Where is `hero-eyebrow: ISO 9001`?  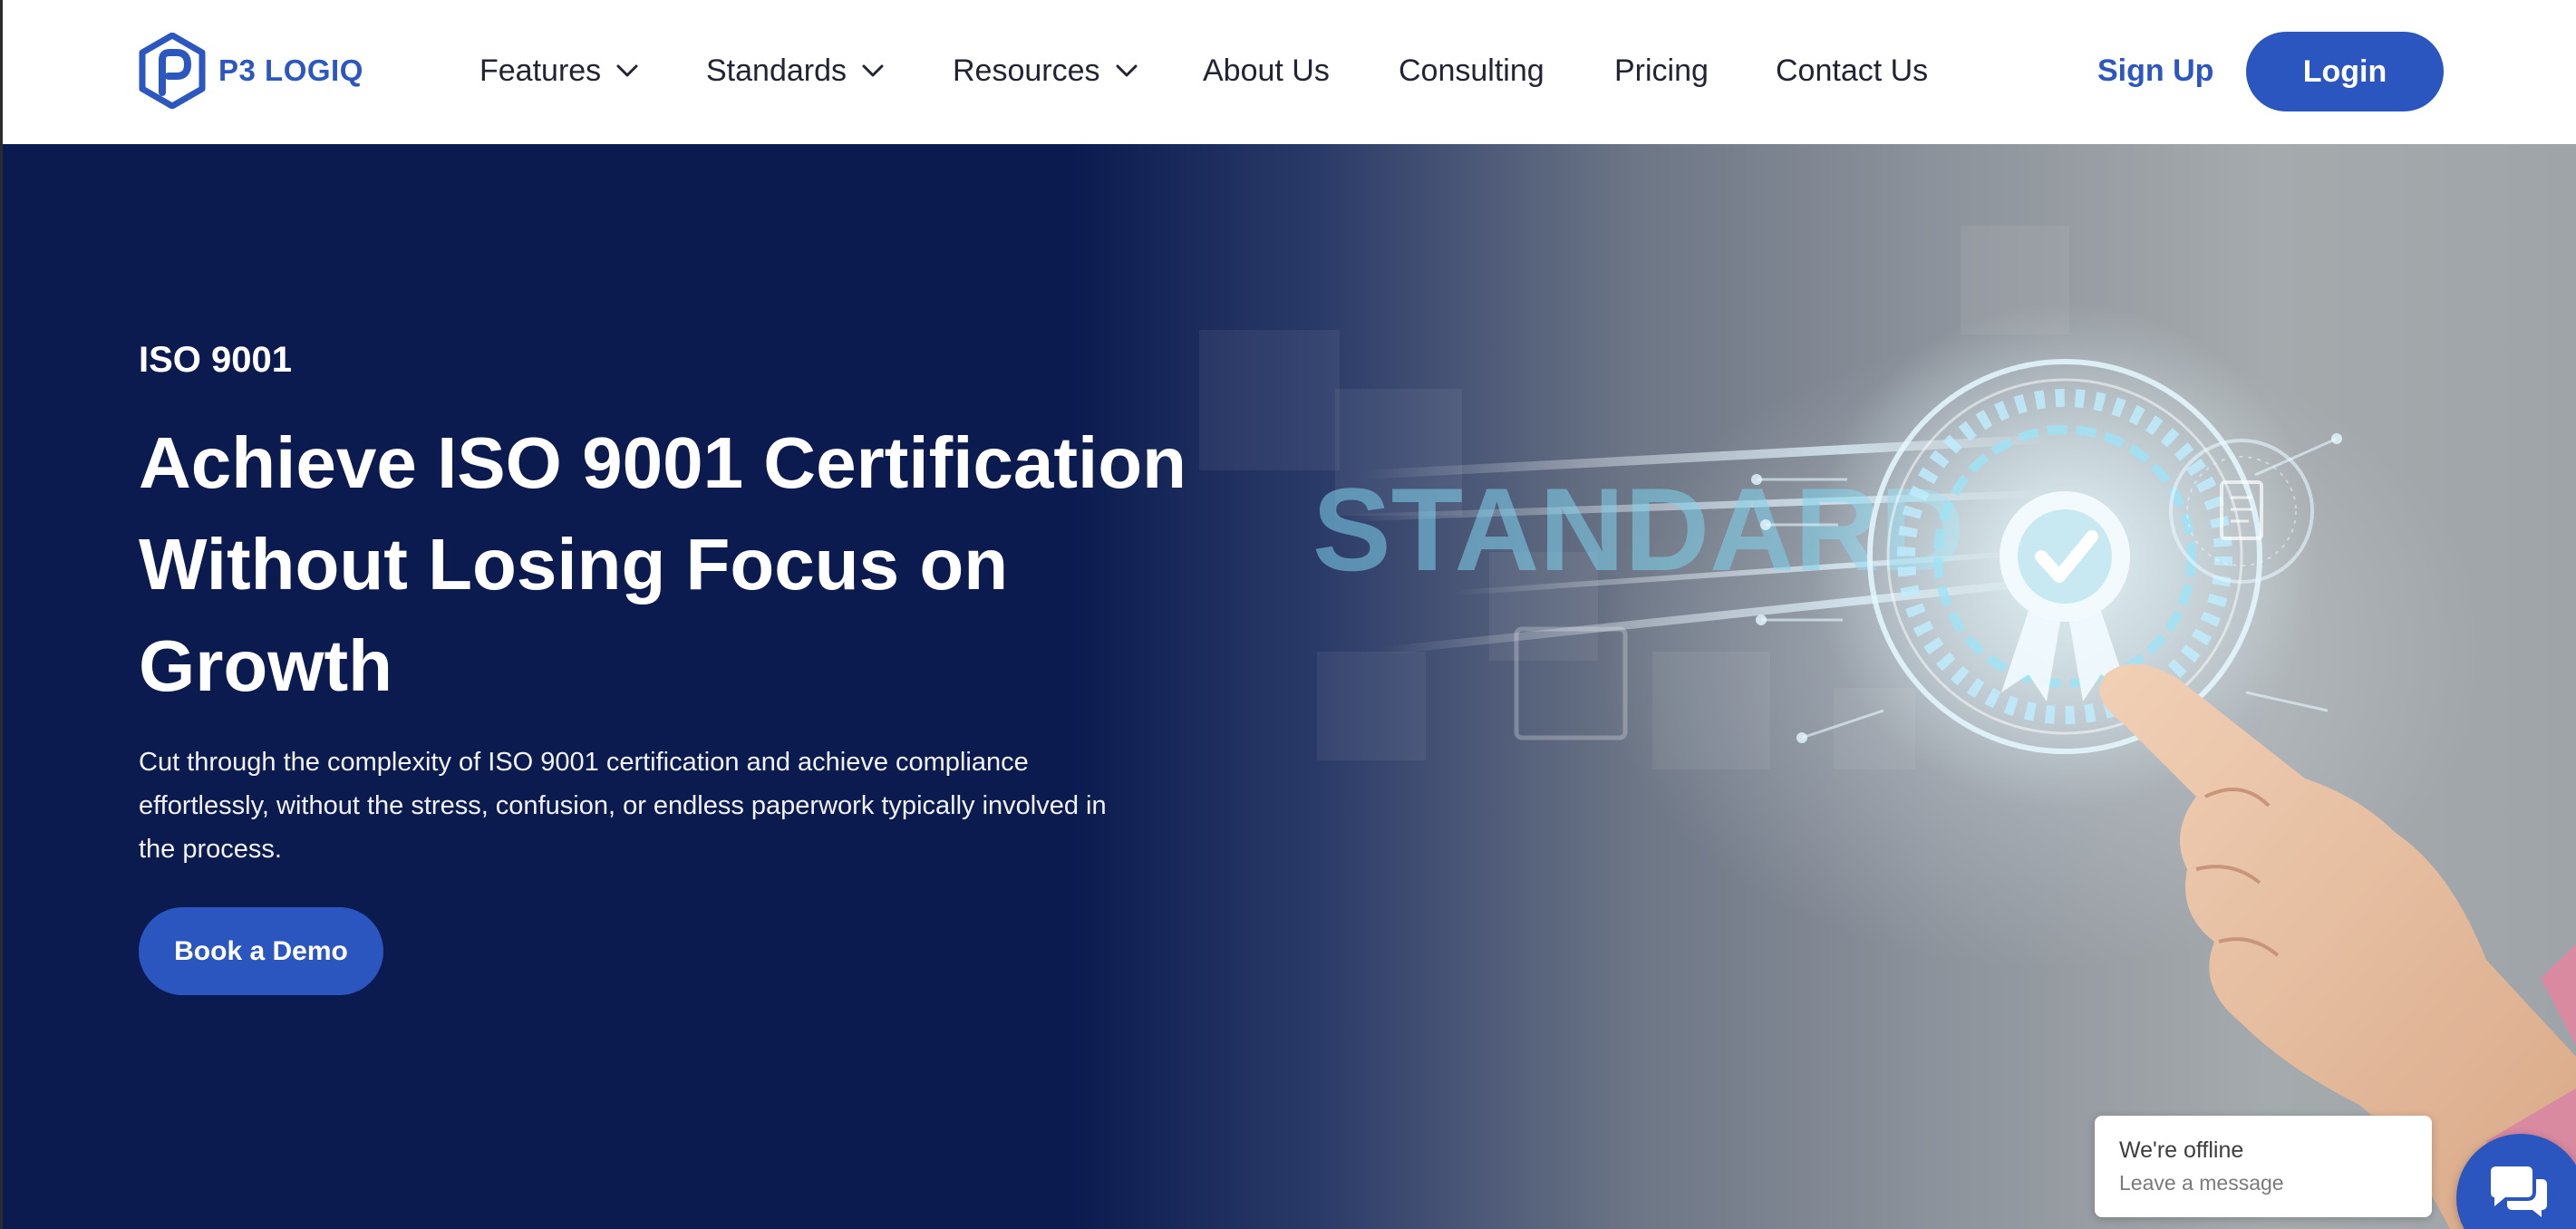
hero-eyebrow: ISO 9001 is located at coordinates (216, 360).